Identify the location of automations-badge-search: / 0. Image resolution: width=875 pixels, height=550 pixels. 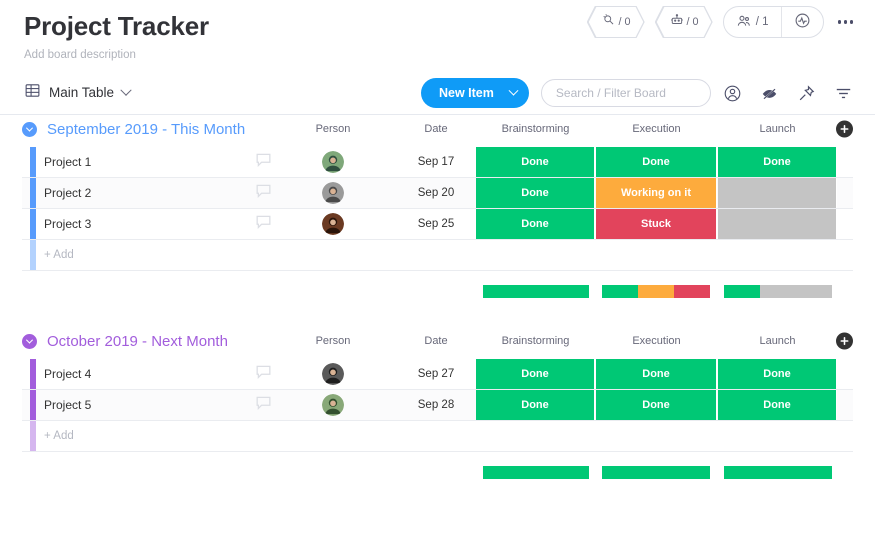
(616, 22).